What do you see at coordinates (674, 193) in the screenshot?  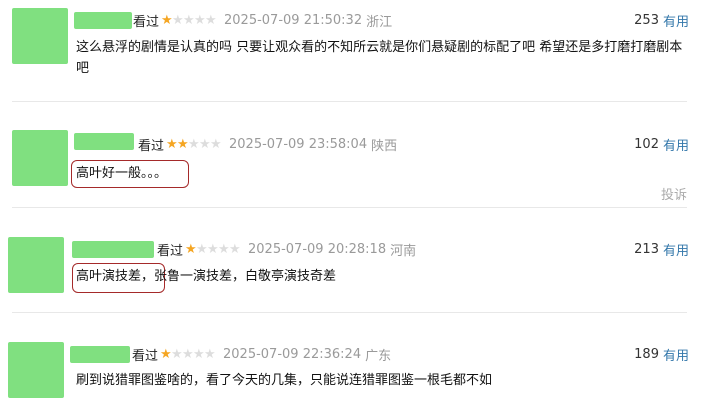 I see `report-button: 投诉` at bounding box center [674, 193].